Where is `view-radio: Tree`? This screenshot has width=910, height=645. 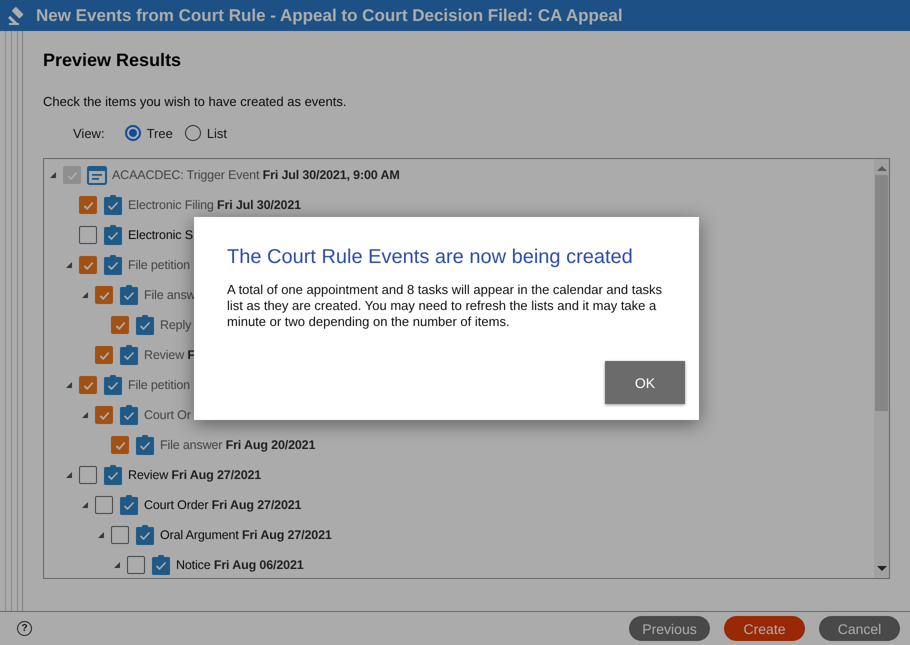
view-radio: Tree is located at coordinates (148, 133).